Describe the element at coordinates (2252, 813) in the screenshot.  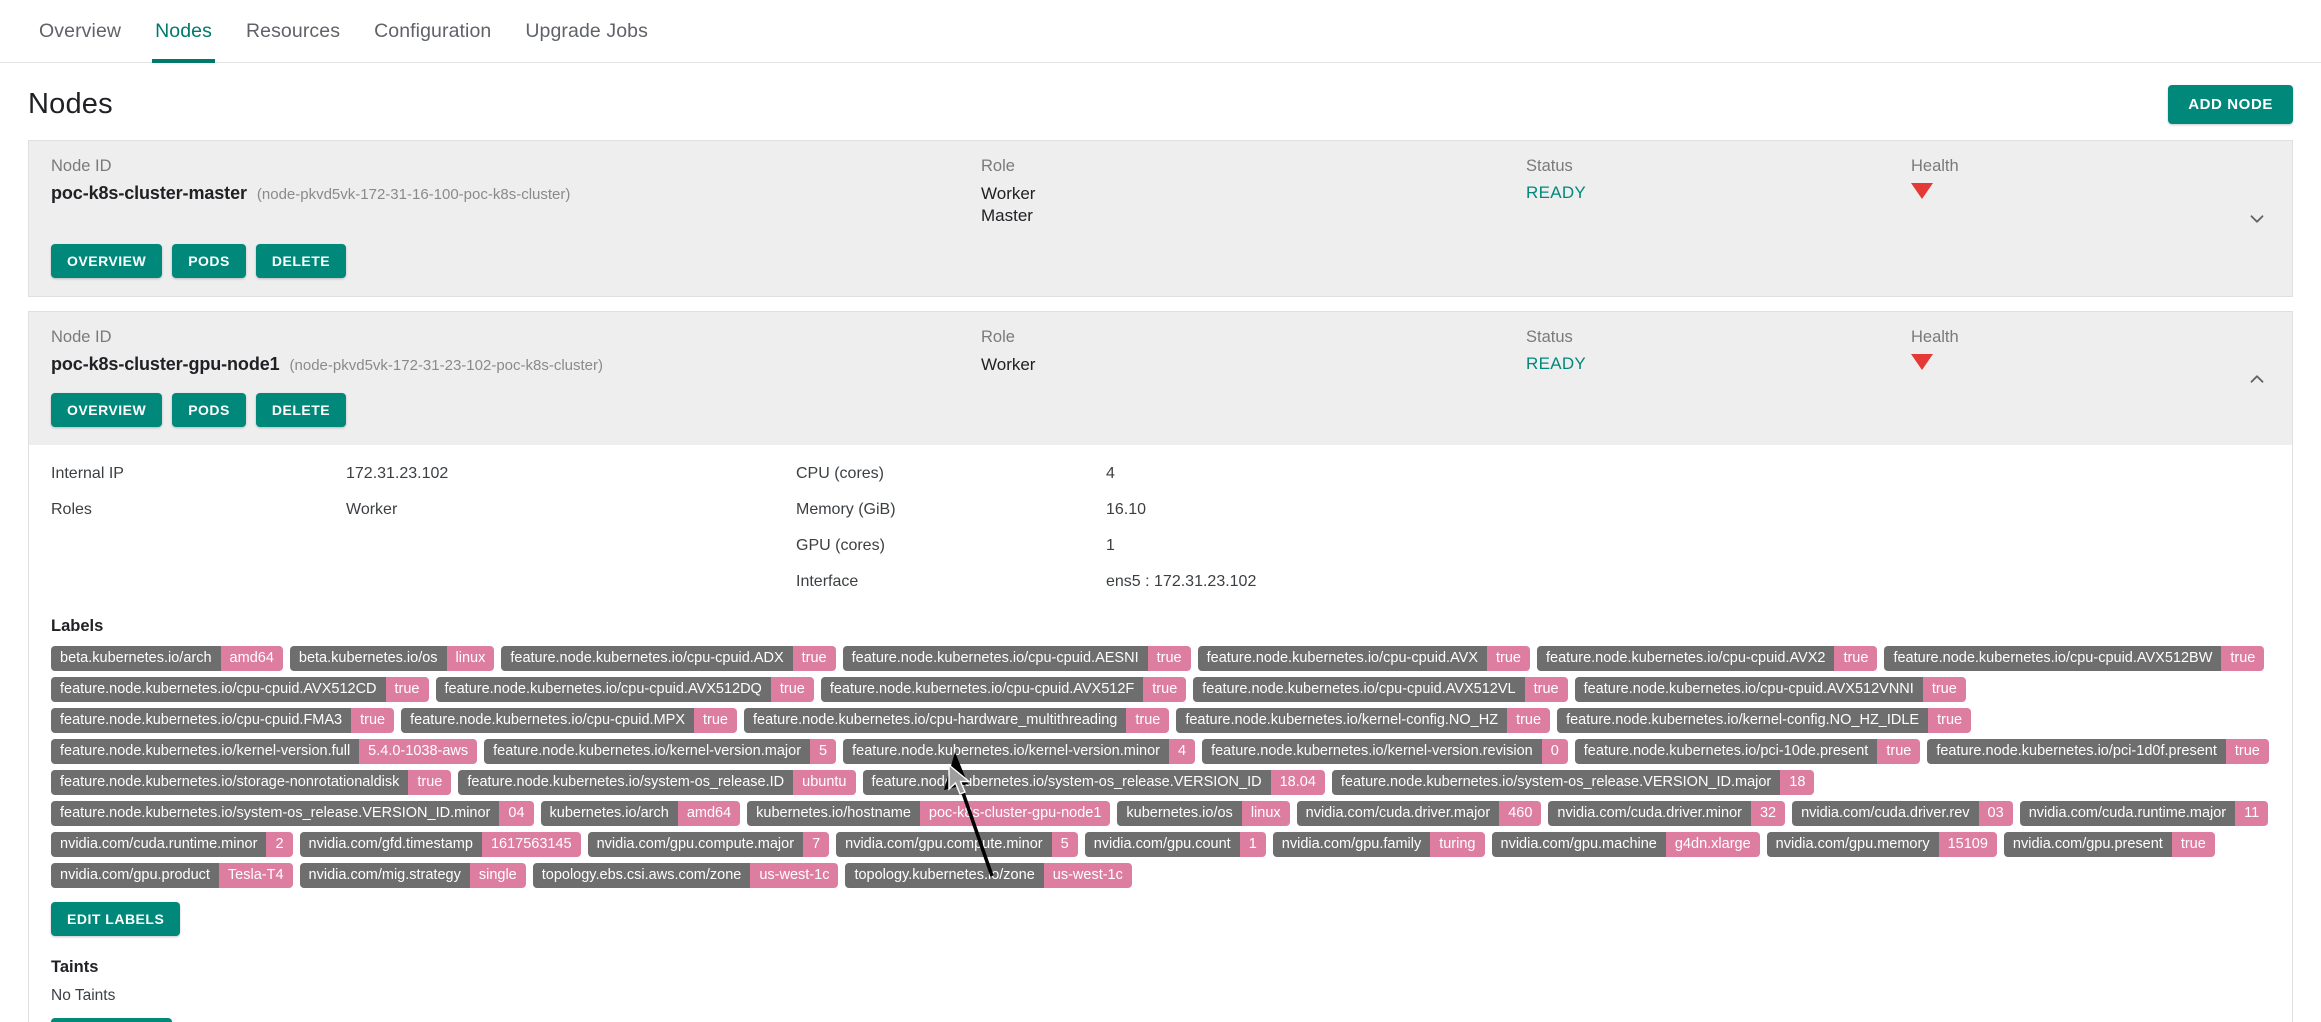
I see `label-chip-value: 11` at that location.